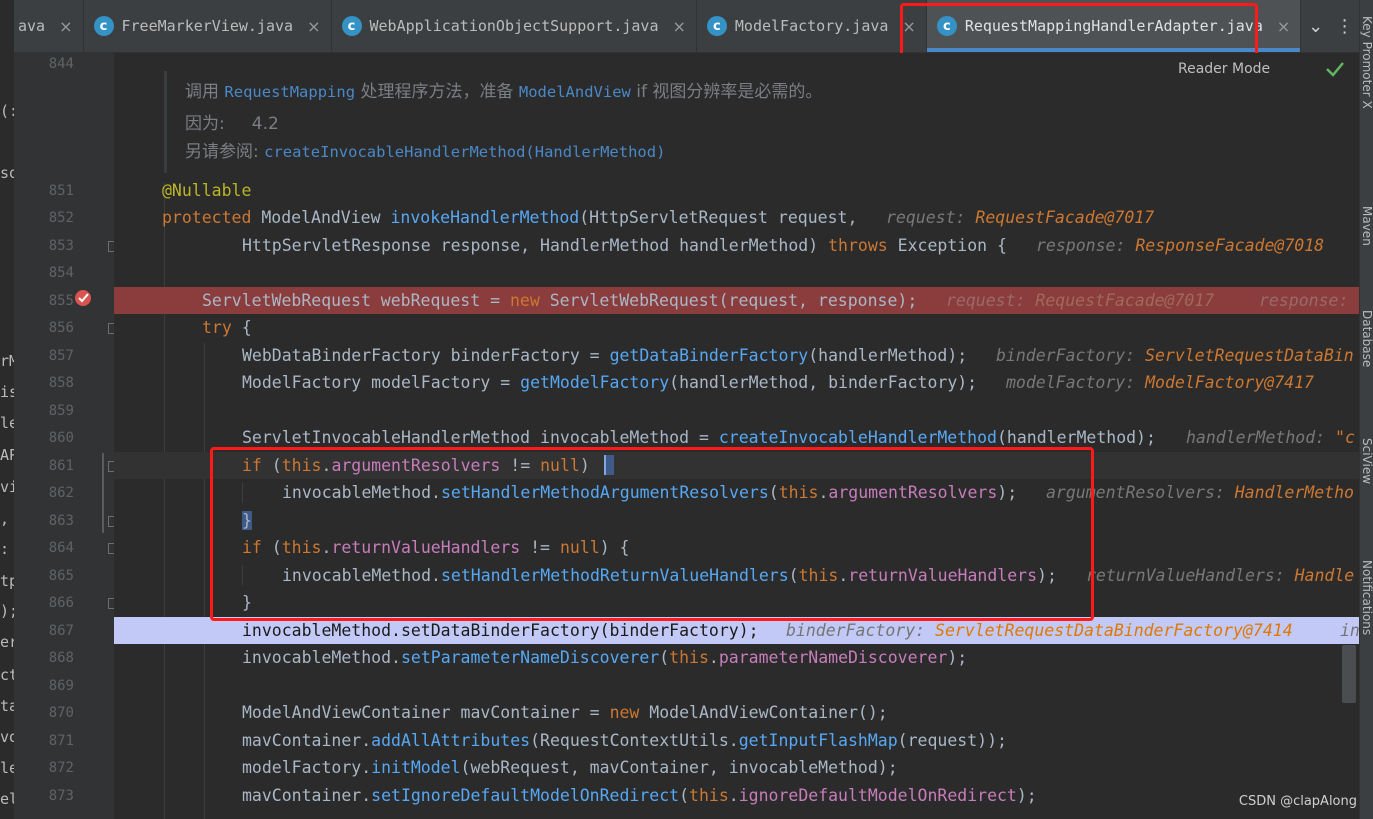 Image resolution: width=1373 pixels, height=819 pixels. I want to click on left-fragment: el, so click(7, 799).